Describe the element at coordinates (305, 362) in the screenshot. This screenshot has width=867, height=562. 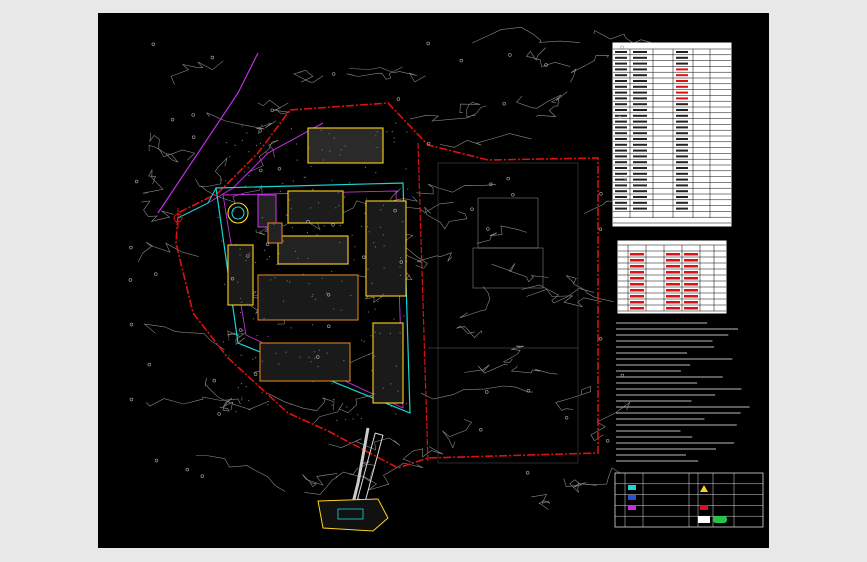
I see `building-south` at that location.